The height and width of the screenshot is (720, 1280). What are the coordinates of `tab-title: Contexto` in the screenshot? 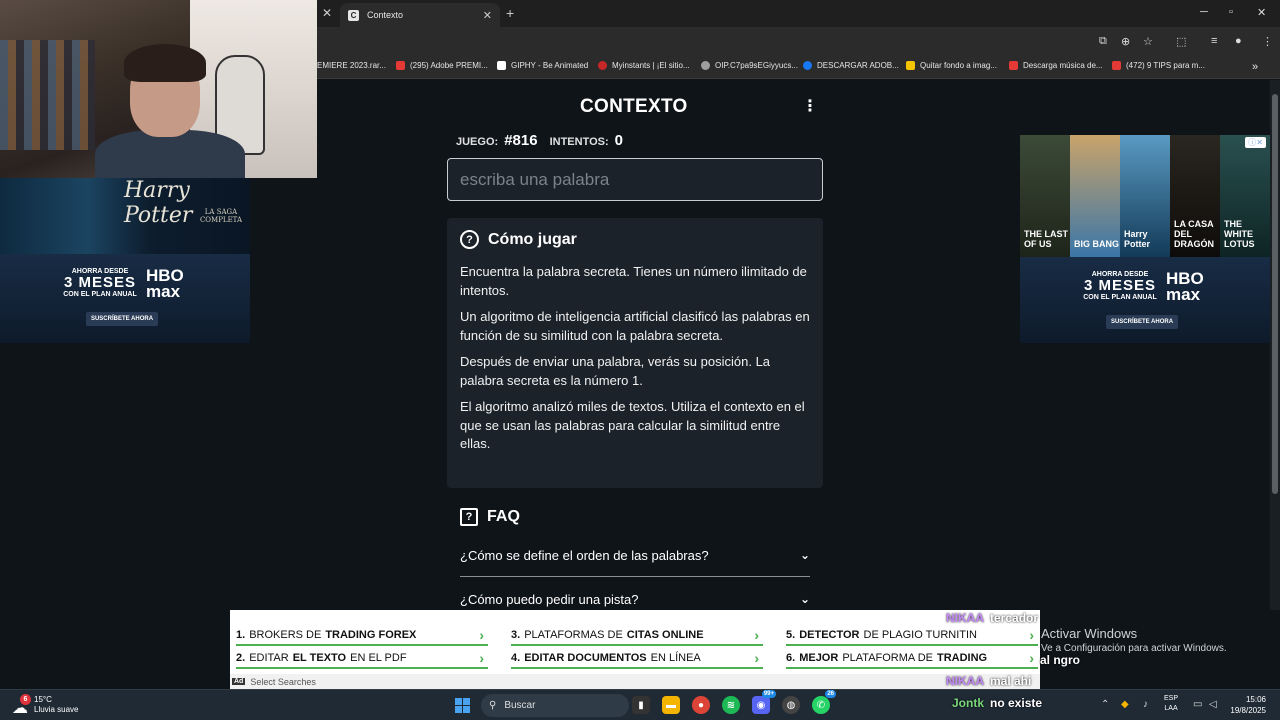 It's located at (385, 15).